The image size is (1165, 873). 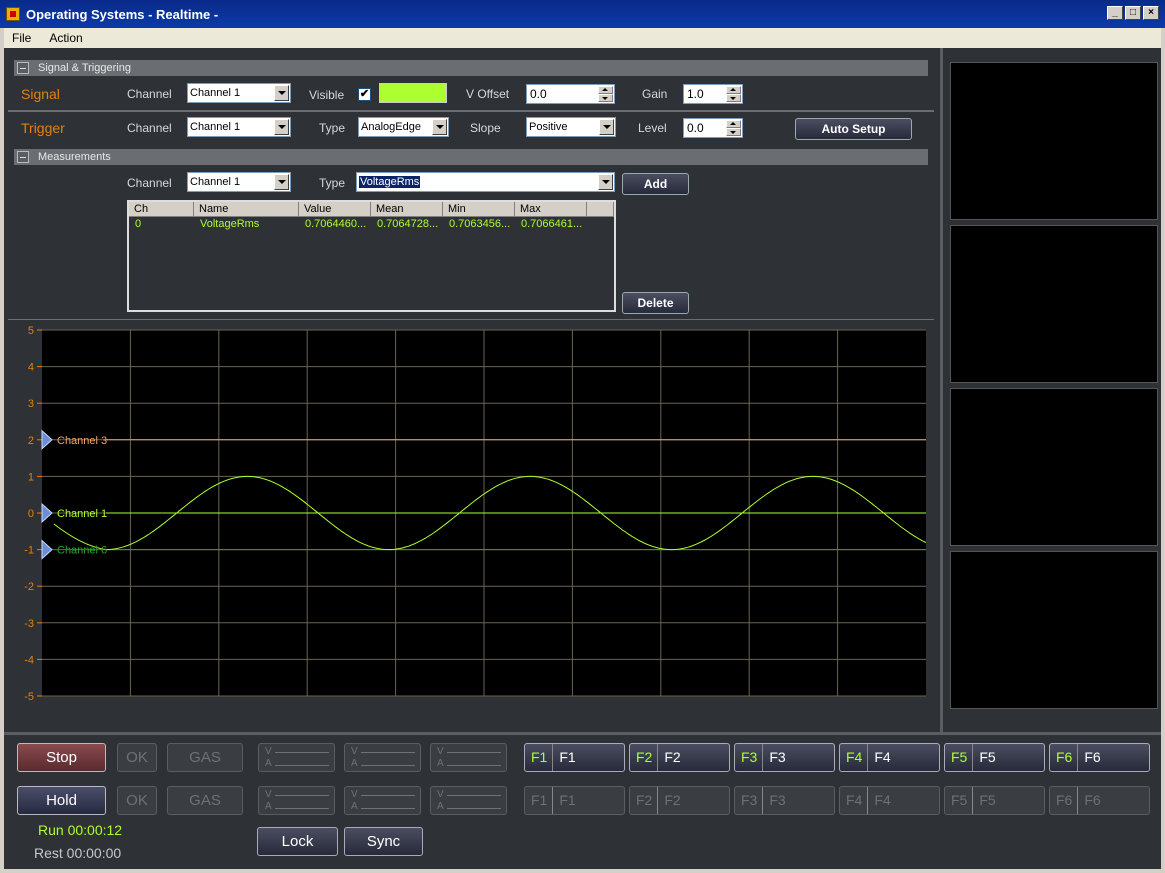 I want to click on fkey-name: F6, so click(x=1092, y=757).